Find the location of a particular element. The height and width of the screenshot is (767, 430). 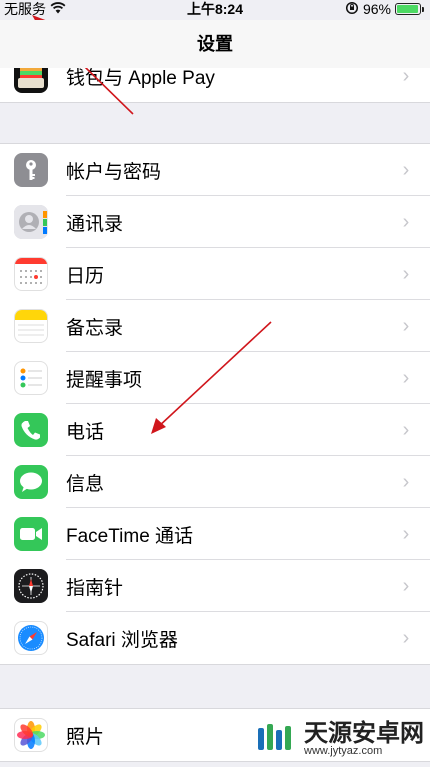

facetime-icon is located at coordinates (31, 534).